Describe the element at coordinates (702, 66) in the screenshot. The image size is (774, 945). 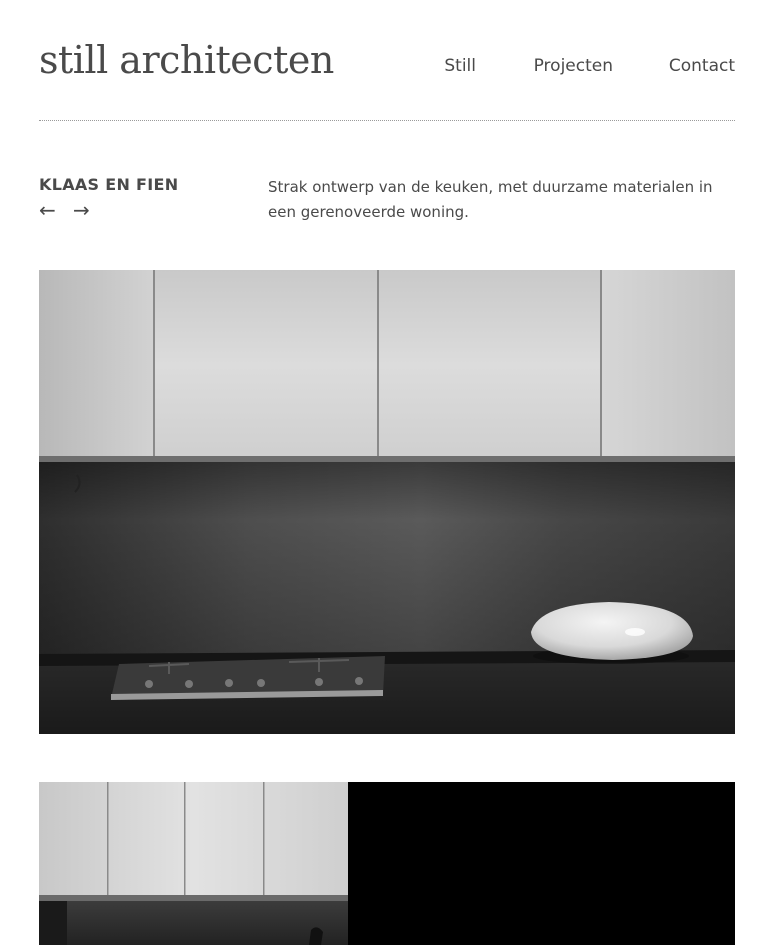
I see `nav-item-contact: Contact` at that location.